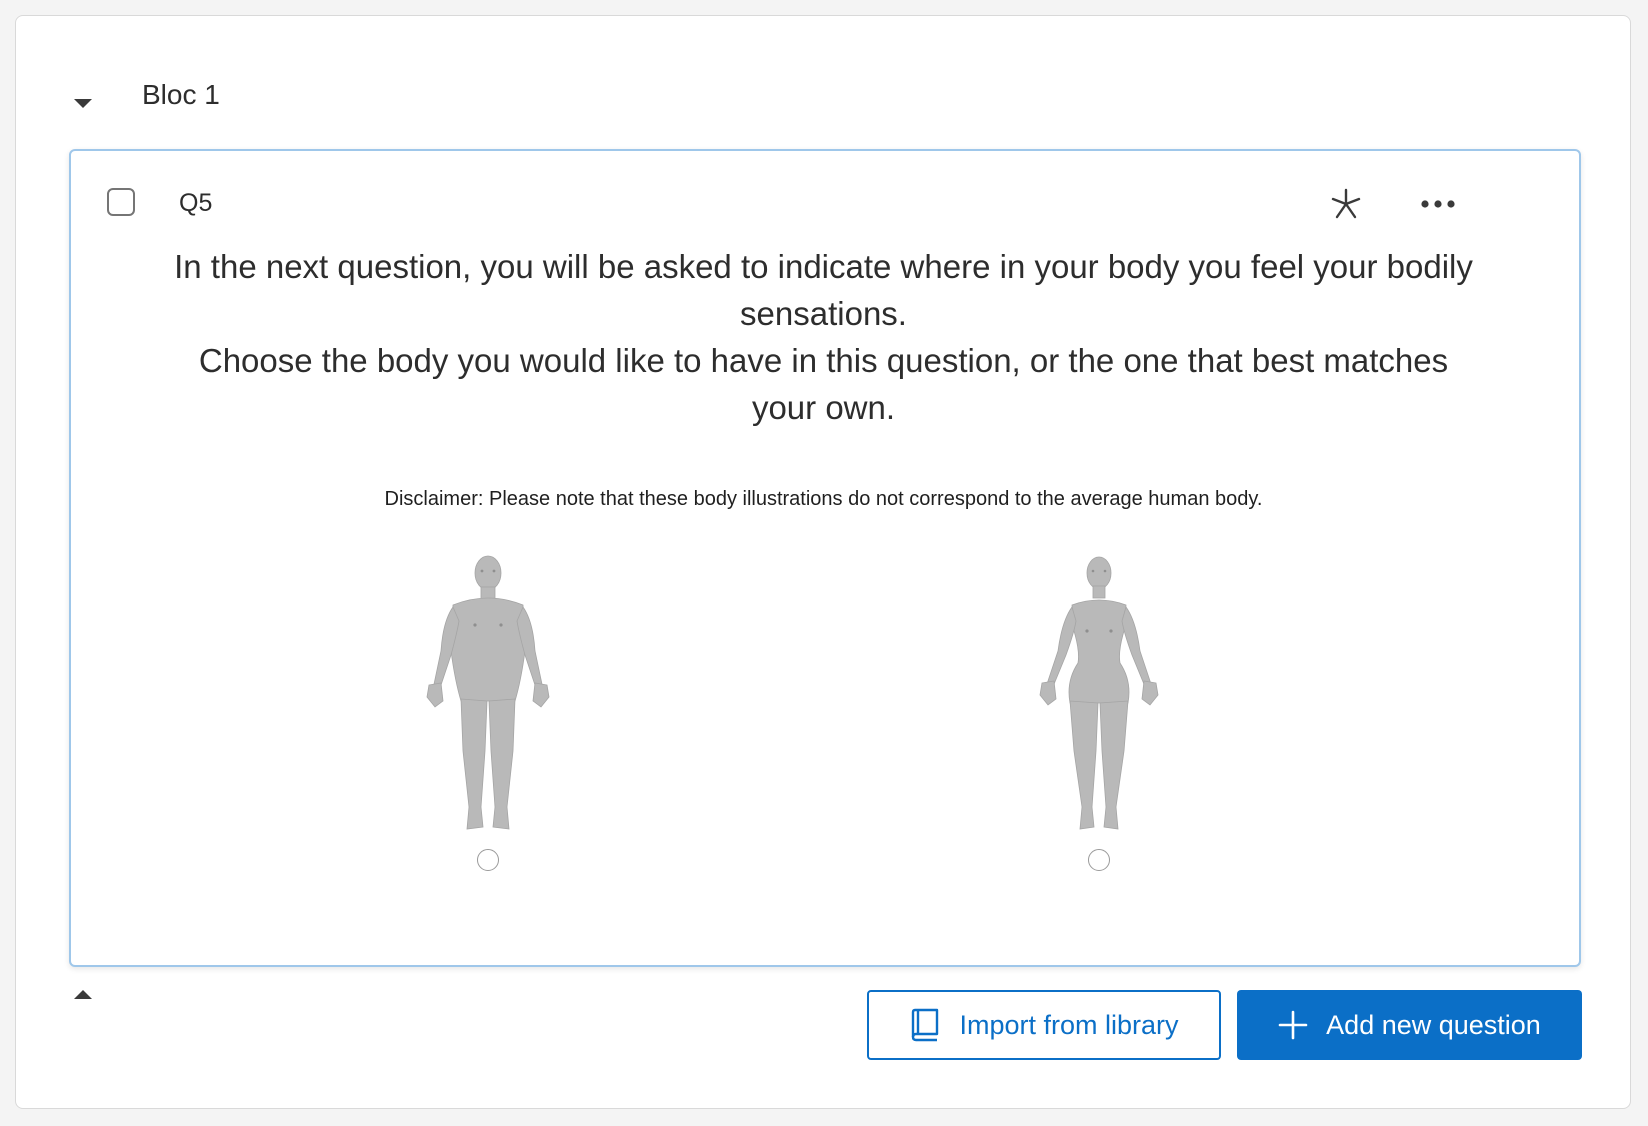 The image size is (1648, 1126). I want to click on caret-up-icon, so click(83, 994).